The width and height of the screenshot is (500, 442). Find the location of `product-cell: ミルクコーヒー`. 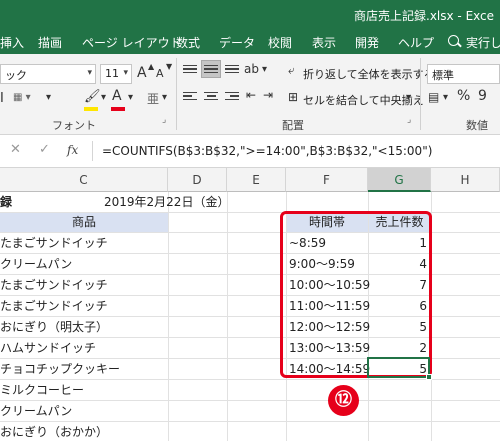

product-cell: ミルクコーヒー is located at coordinates (42, 390).